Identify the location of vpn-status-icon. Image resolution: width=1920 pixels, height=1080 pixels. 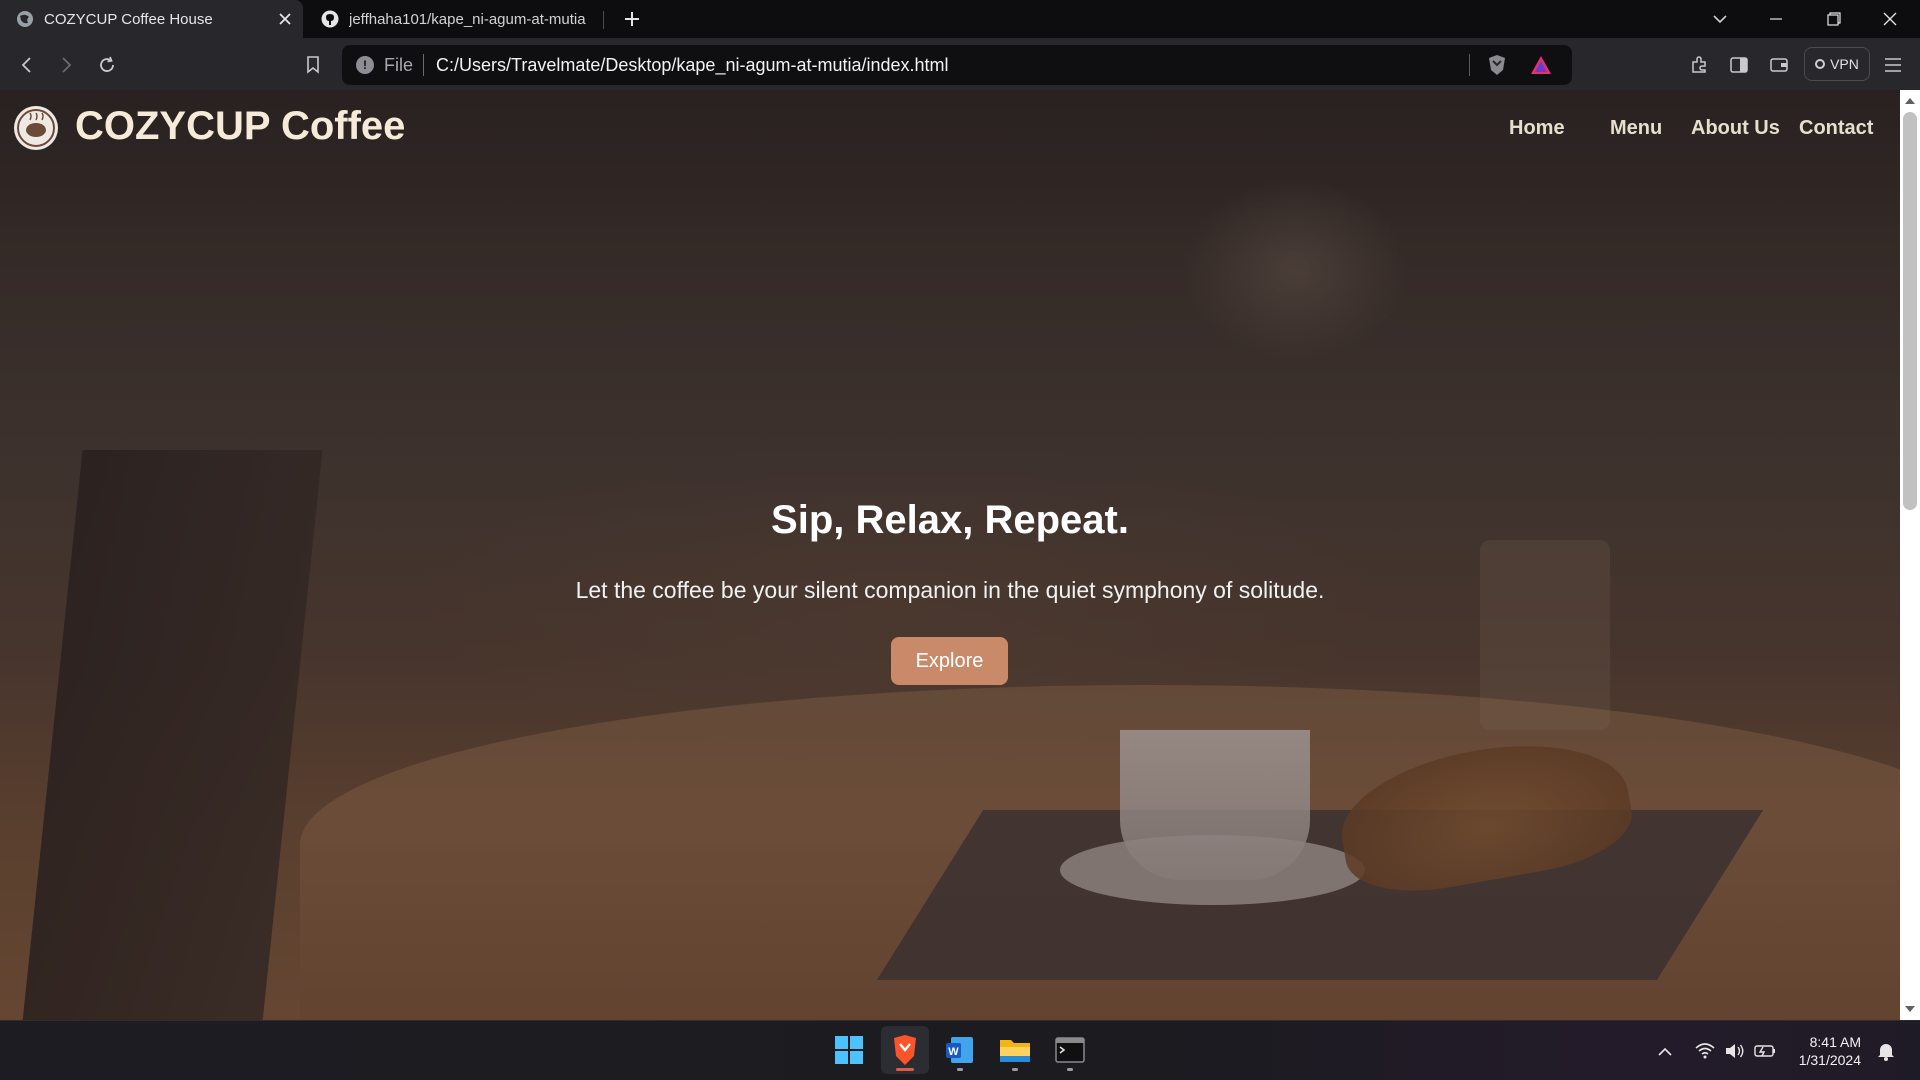
(1820, 64).